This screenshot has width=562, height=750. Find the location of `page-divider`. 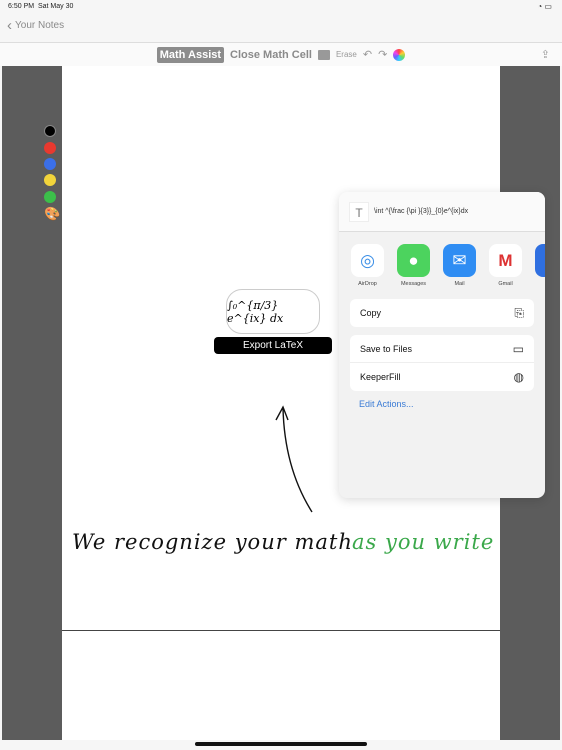

page-divider is located at coordinates (281, 630).